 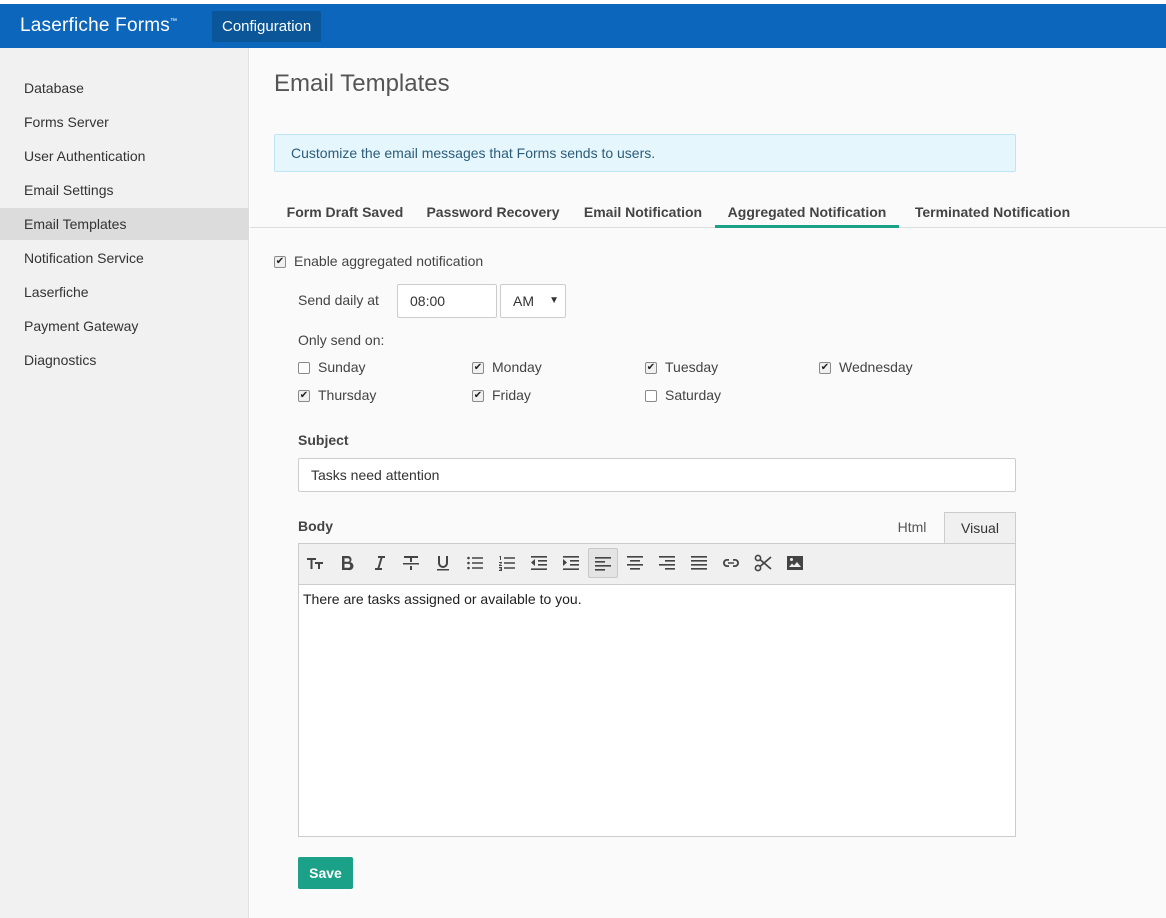 I want to click on subject-label: Subject, so click(x=323, y=440).